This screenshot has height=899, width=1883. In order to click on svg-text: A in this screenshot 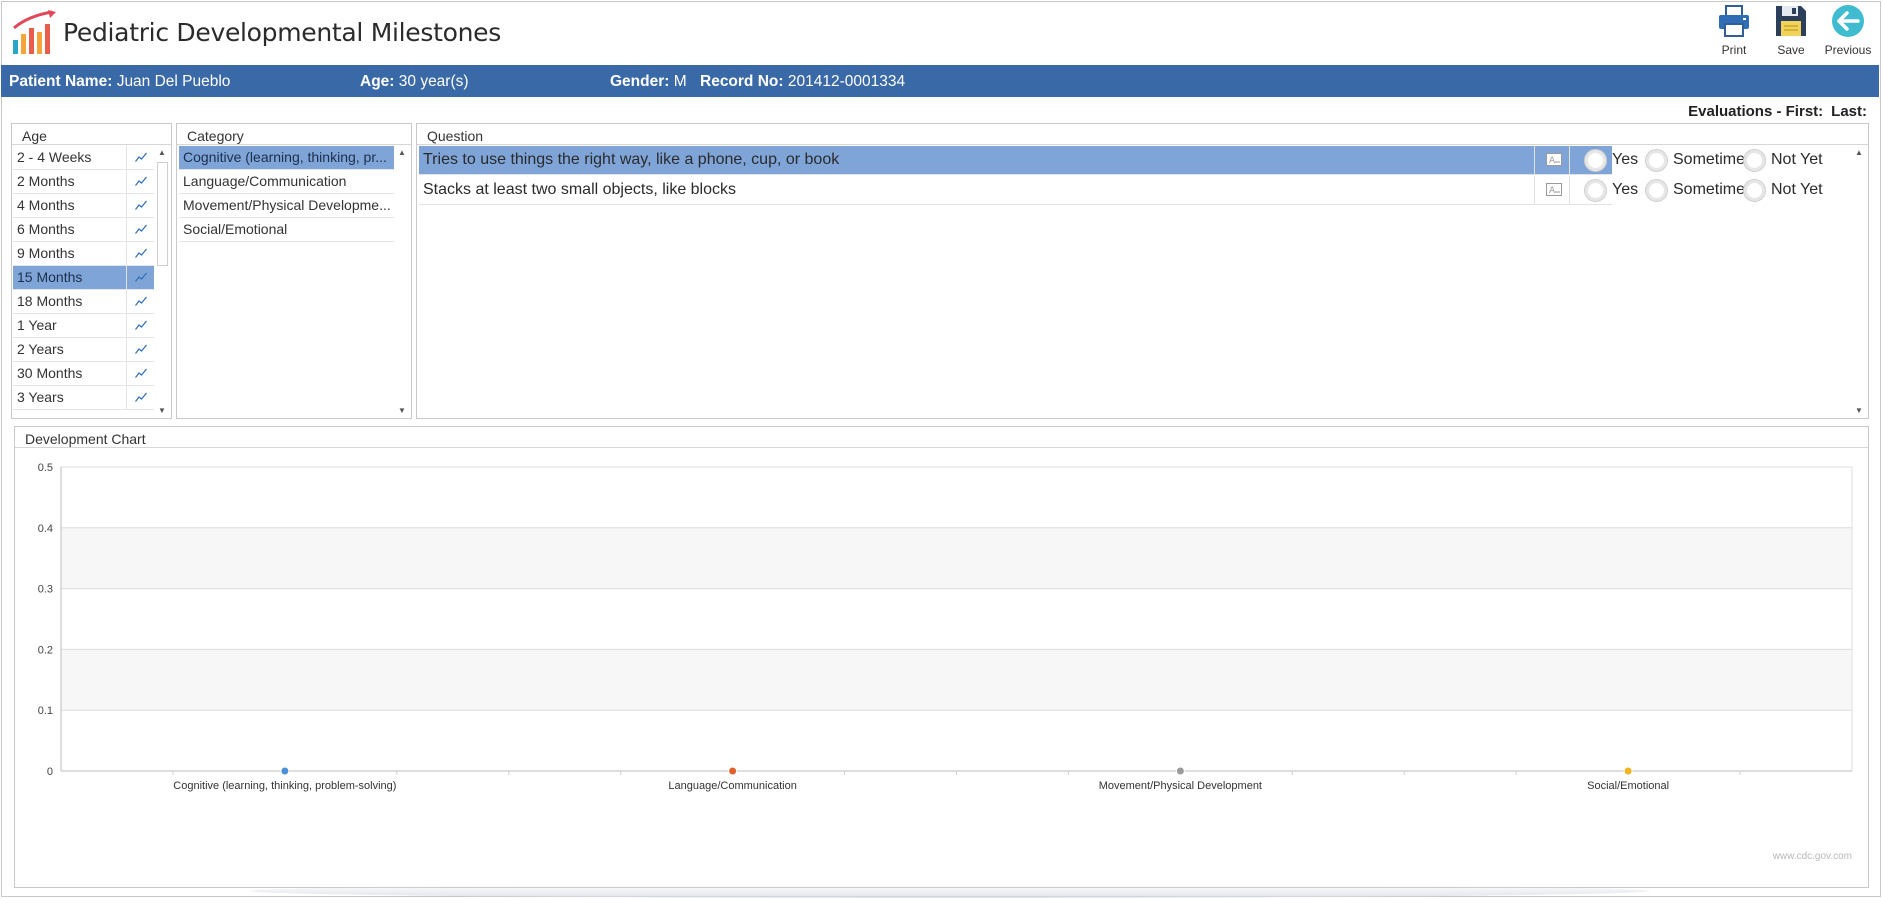, I will do `click(1552, 161)`.